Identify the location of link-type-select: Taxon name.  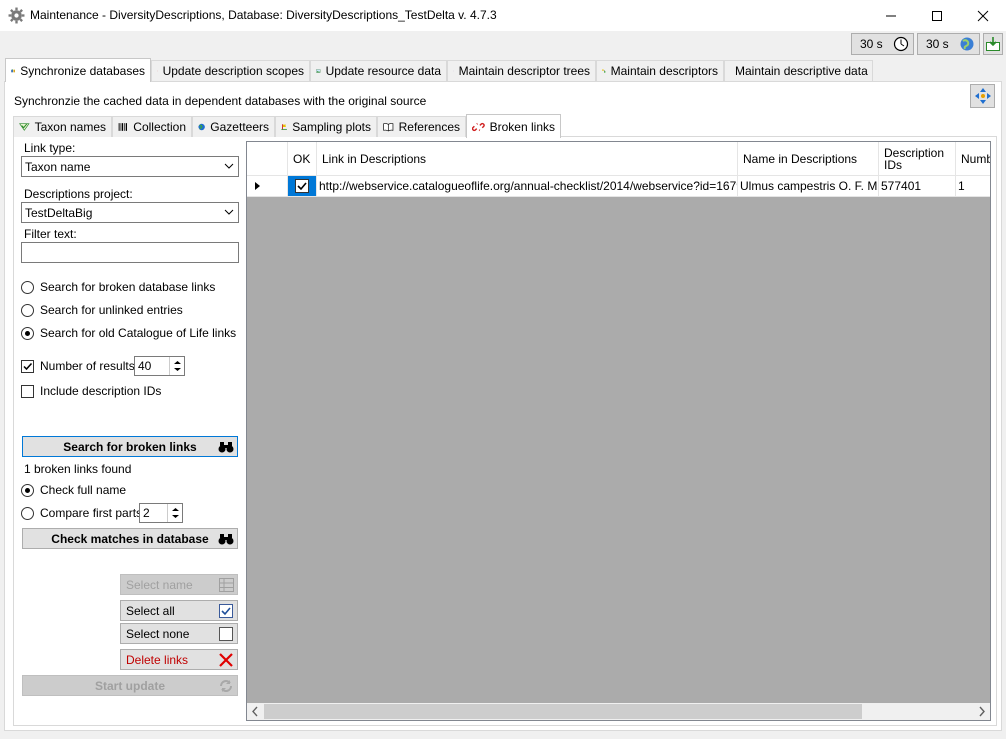
(130, 166).